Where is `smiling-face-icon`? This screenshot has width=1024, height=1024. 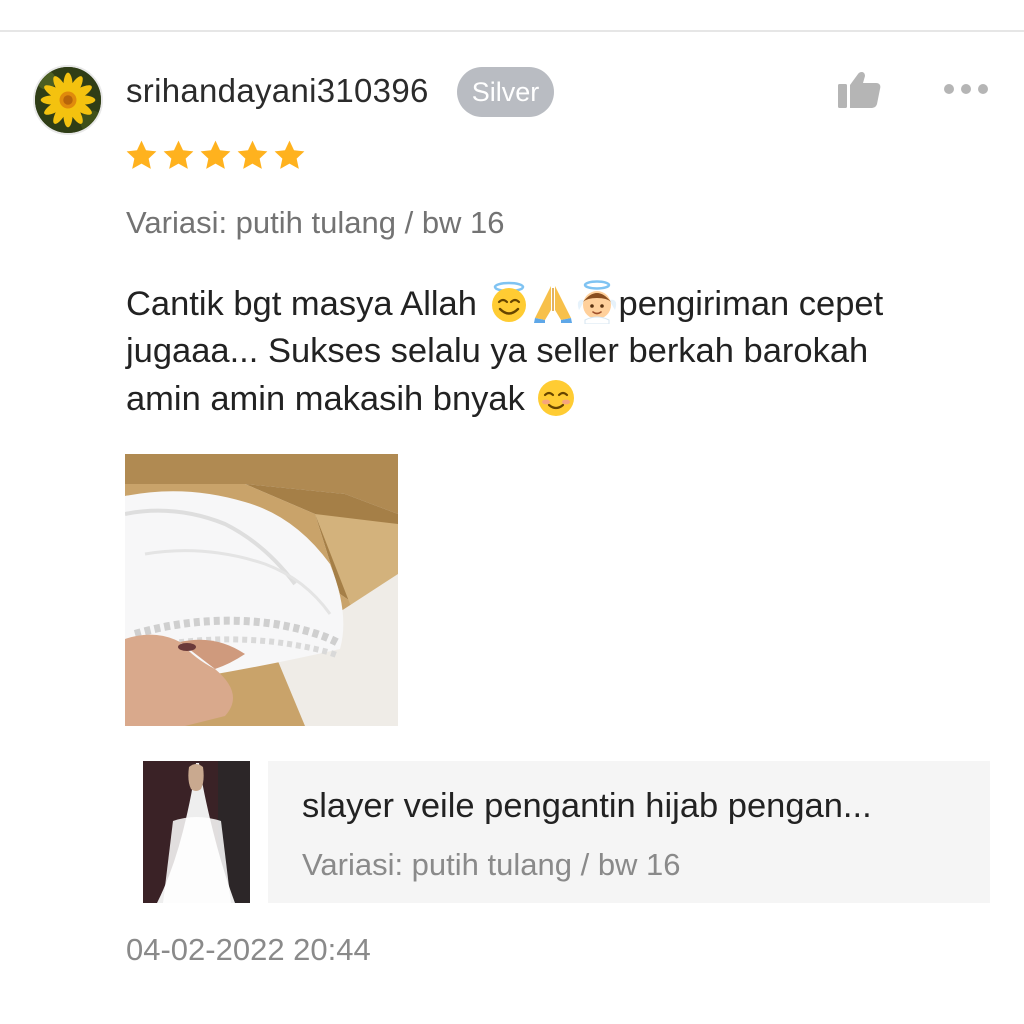
smiling-face-icon is located at coordinates (556, 397).